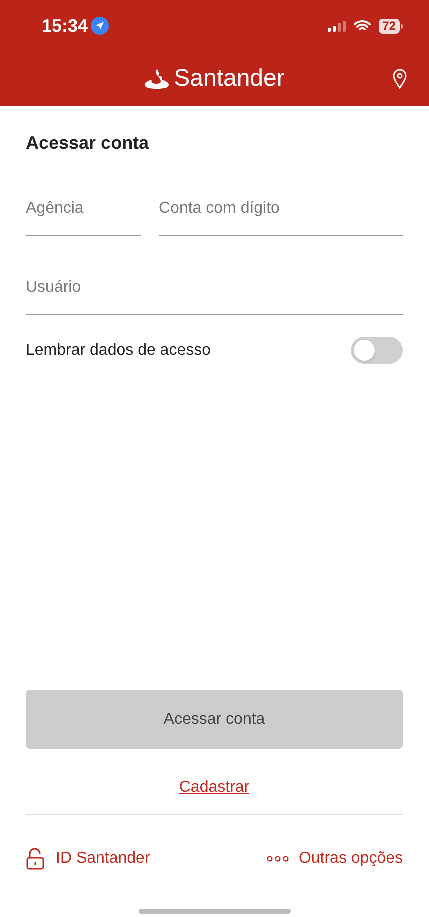 The image size is (429, 917). I want to click on register-link: Cadastrar, so click(214, 788).